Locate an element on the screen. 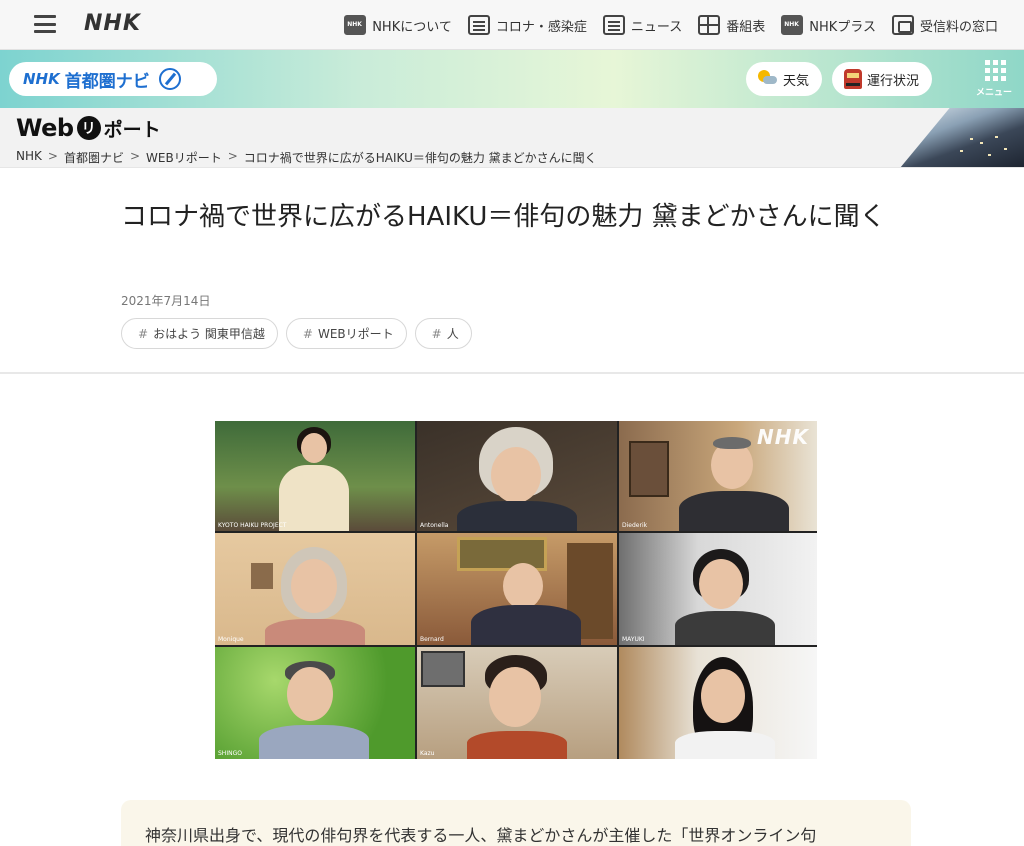  nav-label: NHKについて is located at coordinates (412, 27).